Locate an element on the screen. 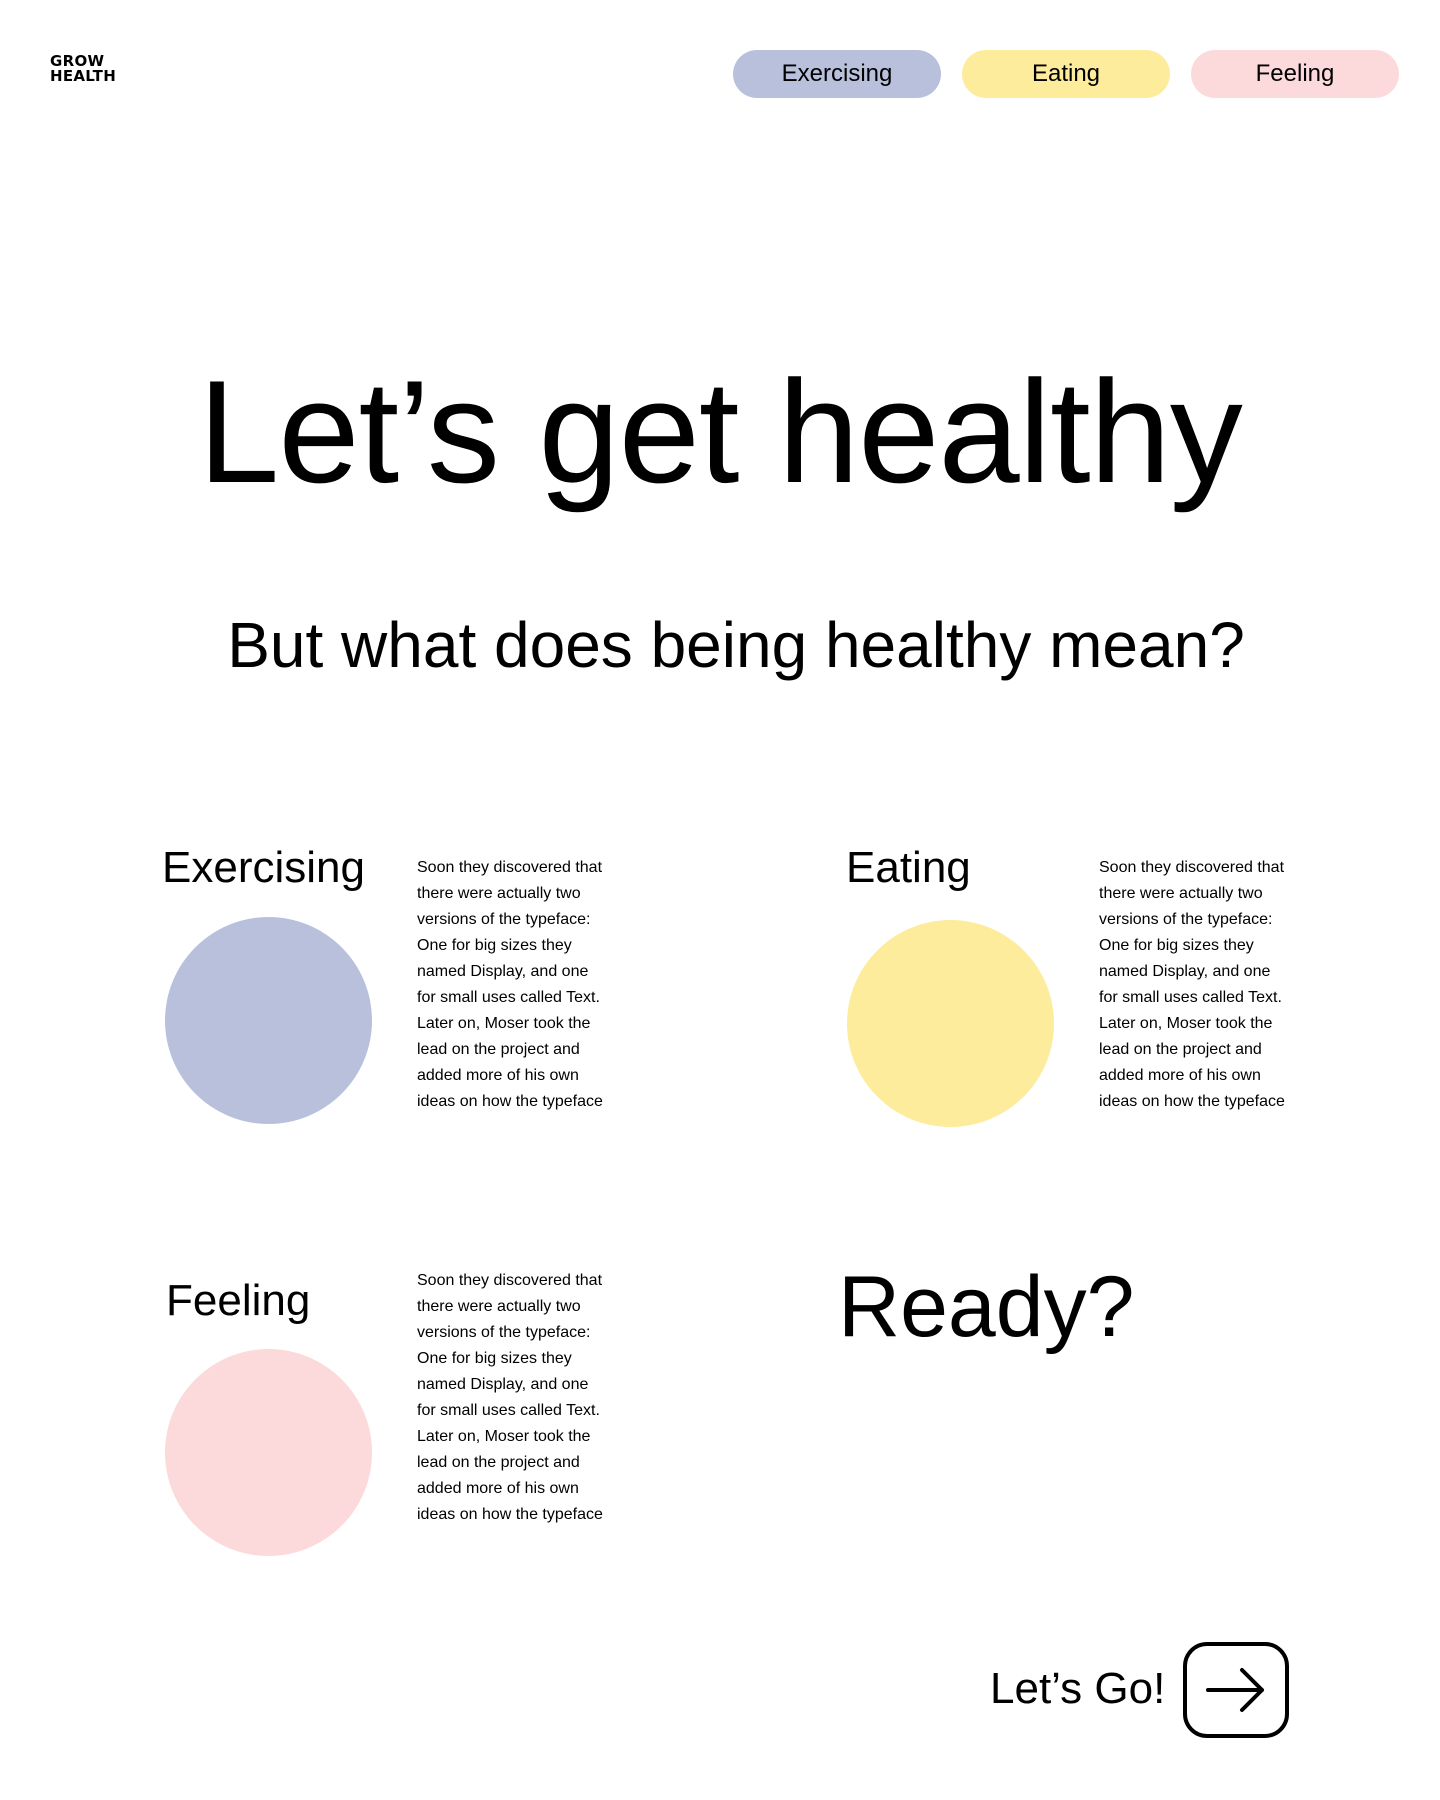  logo-line-health: HEALTH is located at coordinates (83, 76).